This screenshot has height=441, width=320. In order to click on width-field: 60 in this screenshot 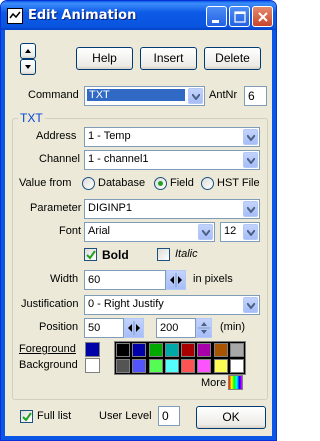, I will do `click(125, 280)`.